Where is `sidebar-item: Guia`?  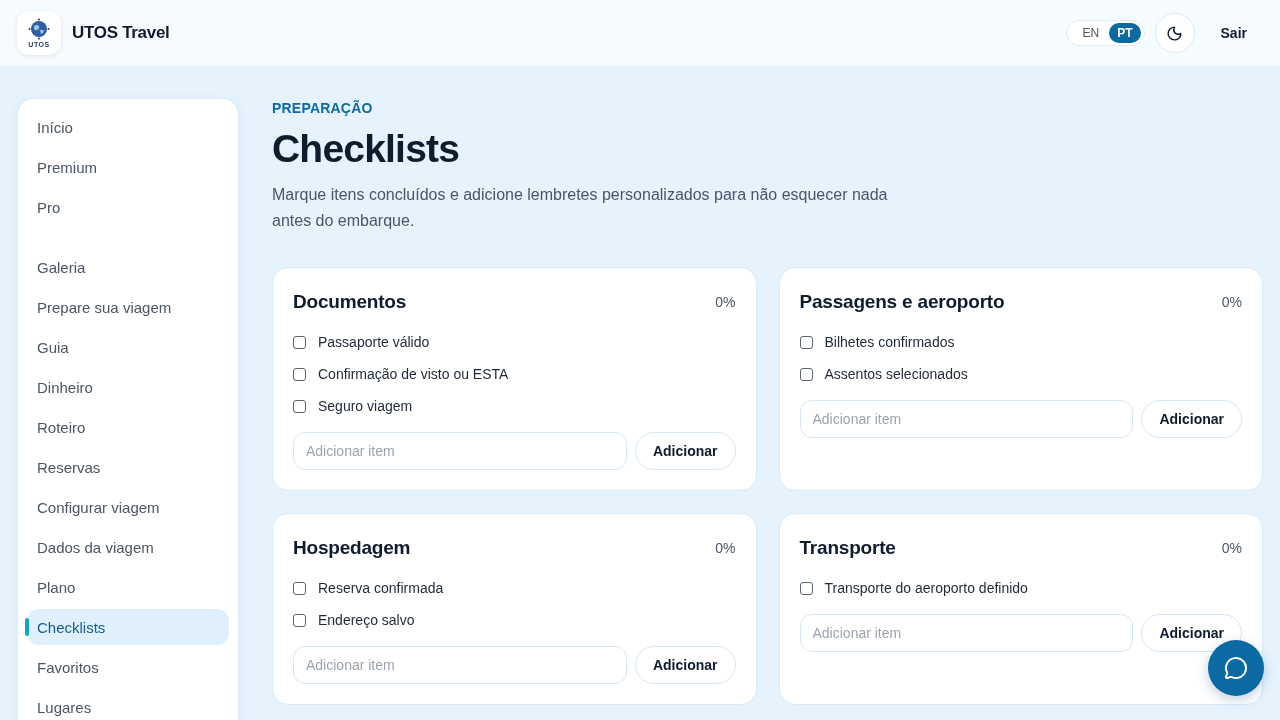 sidebar-item: Guia is located at coordinates (128, 347).